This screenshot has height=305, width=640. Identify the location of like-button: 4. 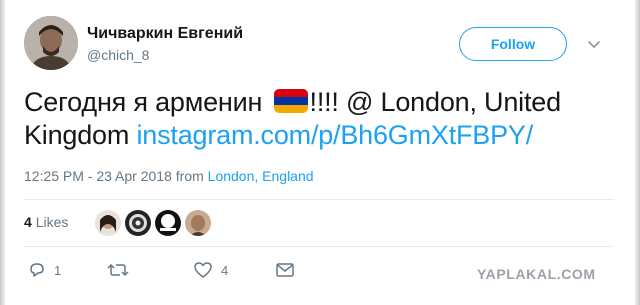
(210, 270).